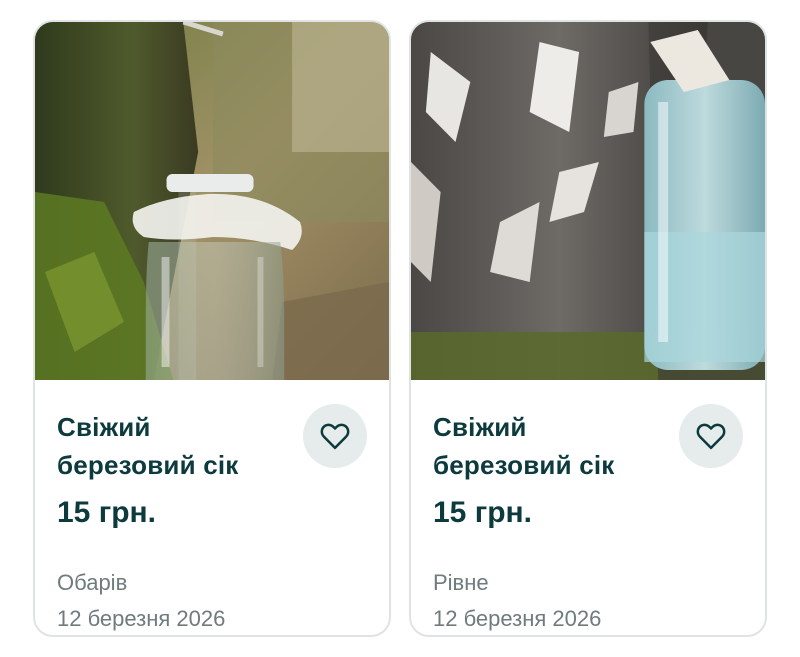 The image size is (800, 657). Describe the element at coordinates (92, 582) in the screenshot. I see `listing-city: Обарів` at that location.